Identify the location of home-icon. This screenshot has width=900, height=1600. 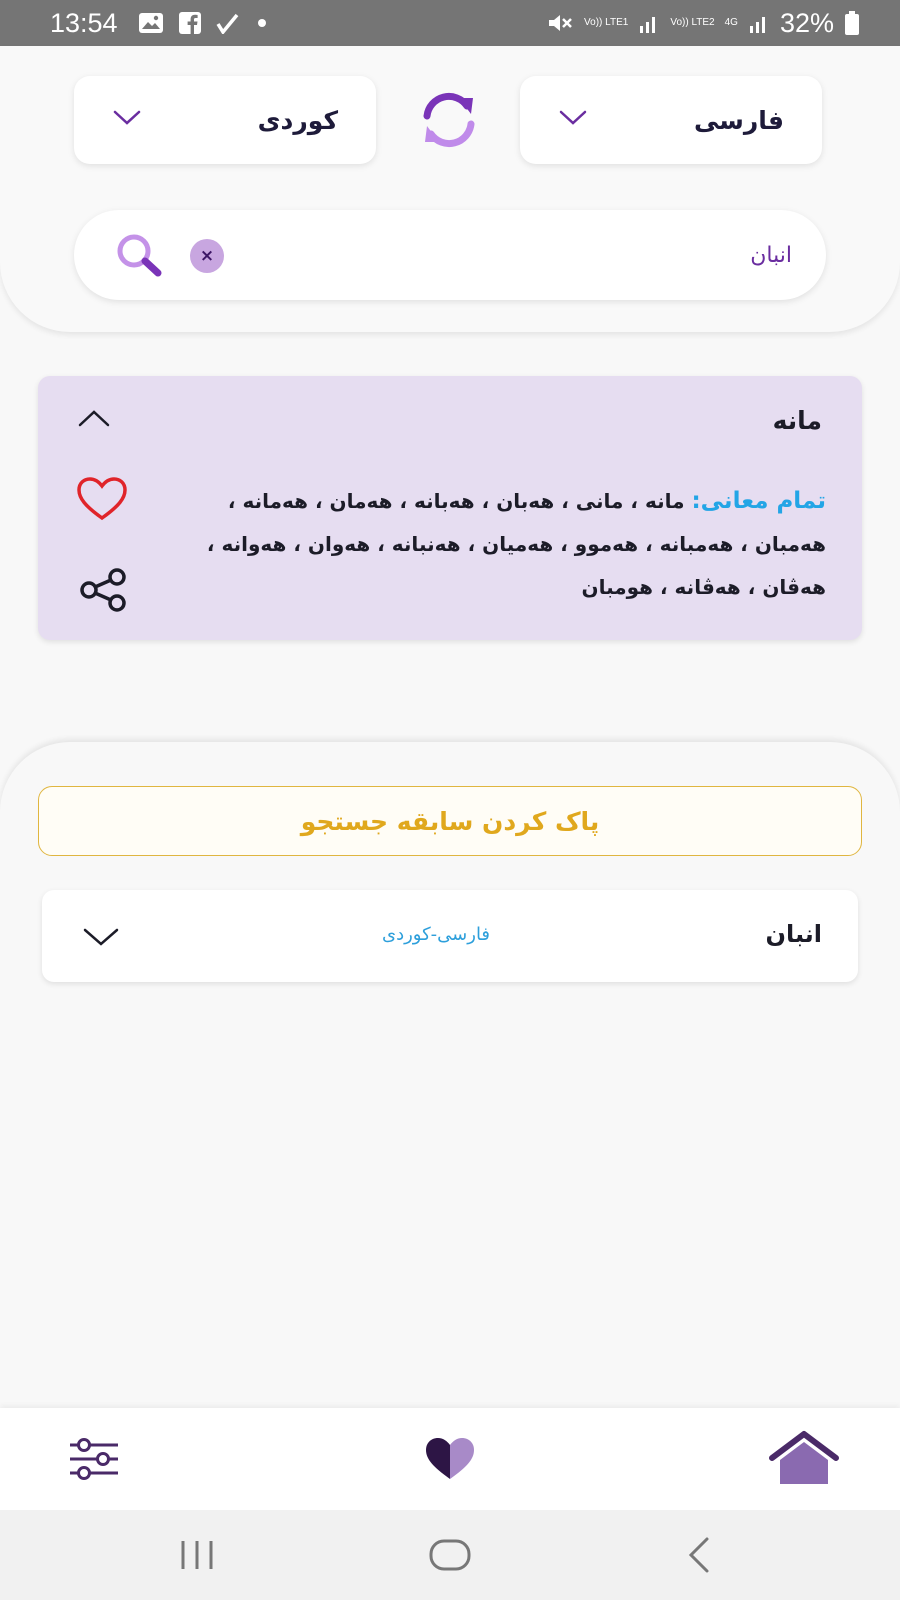
(804, 1457).